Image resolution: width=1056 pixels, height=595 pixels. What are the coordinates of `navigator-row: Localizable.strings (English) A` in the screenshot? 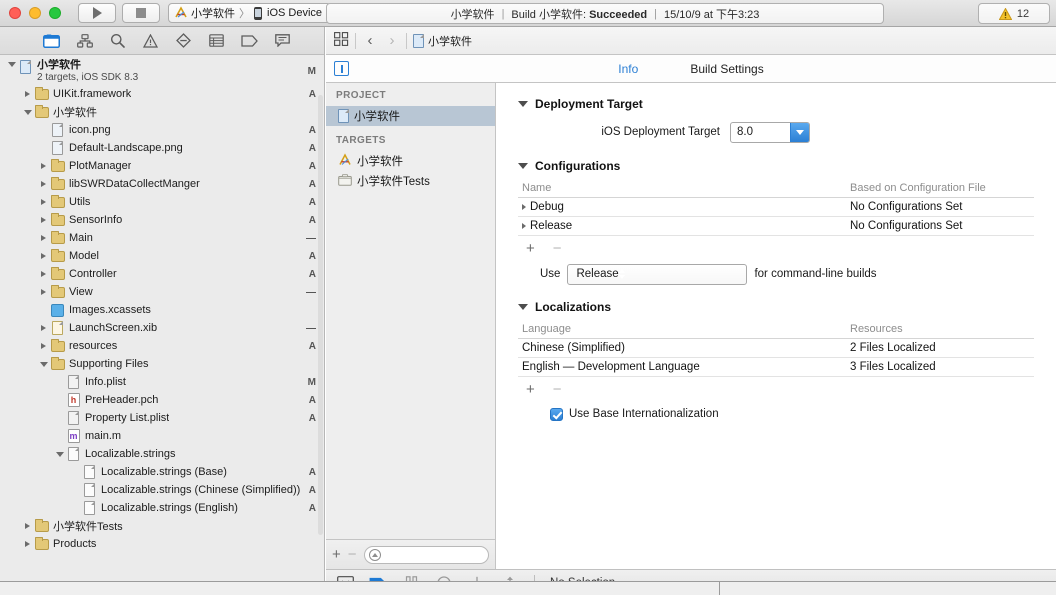 It's located at (162, 508).